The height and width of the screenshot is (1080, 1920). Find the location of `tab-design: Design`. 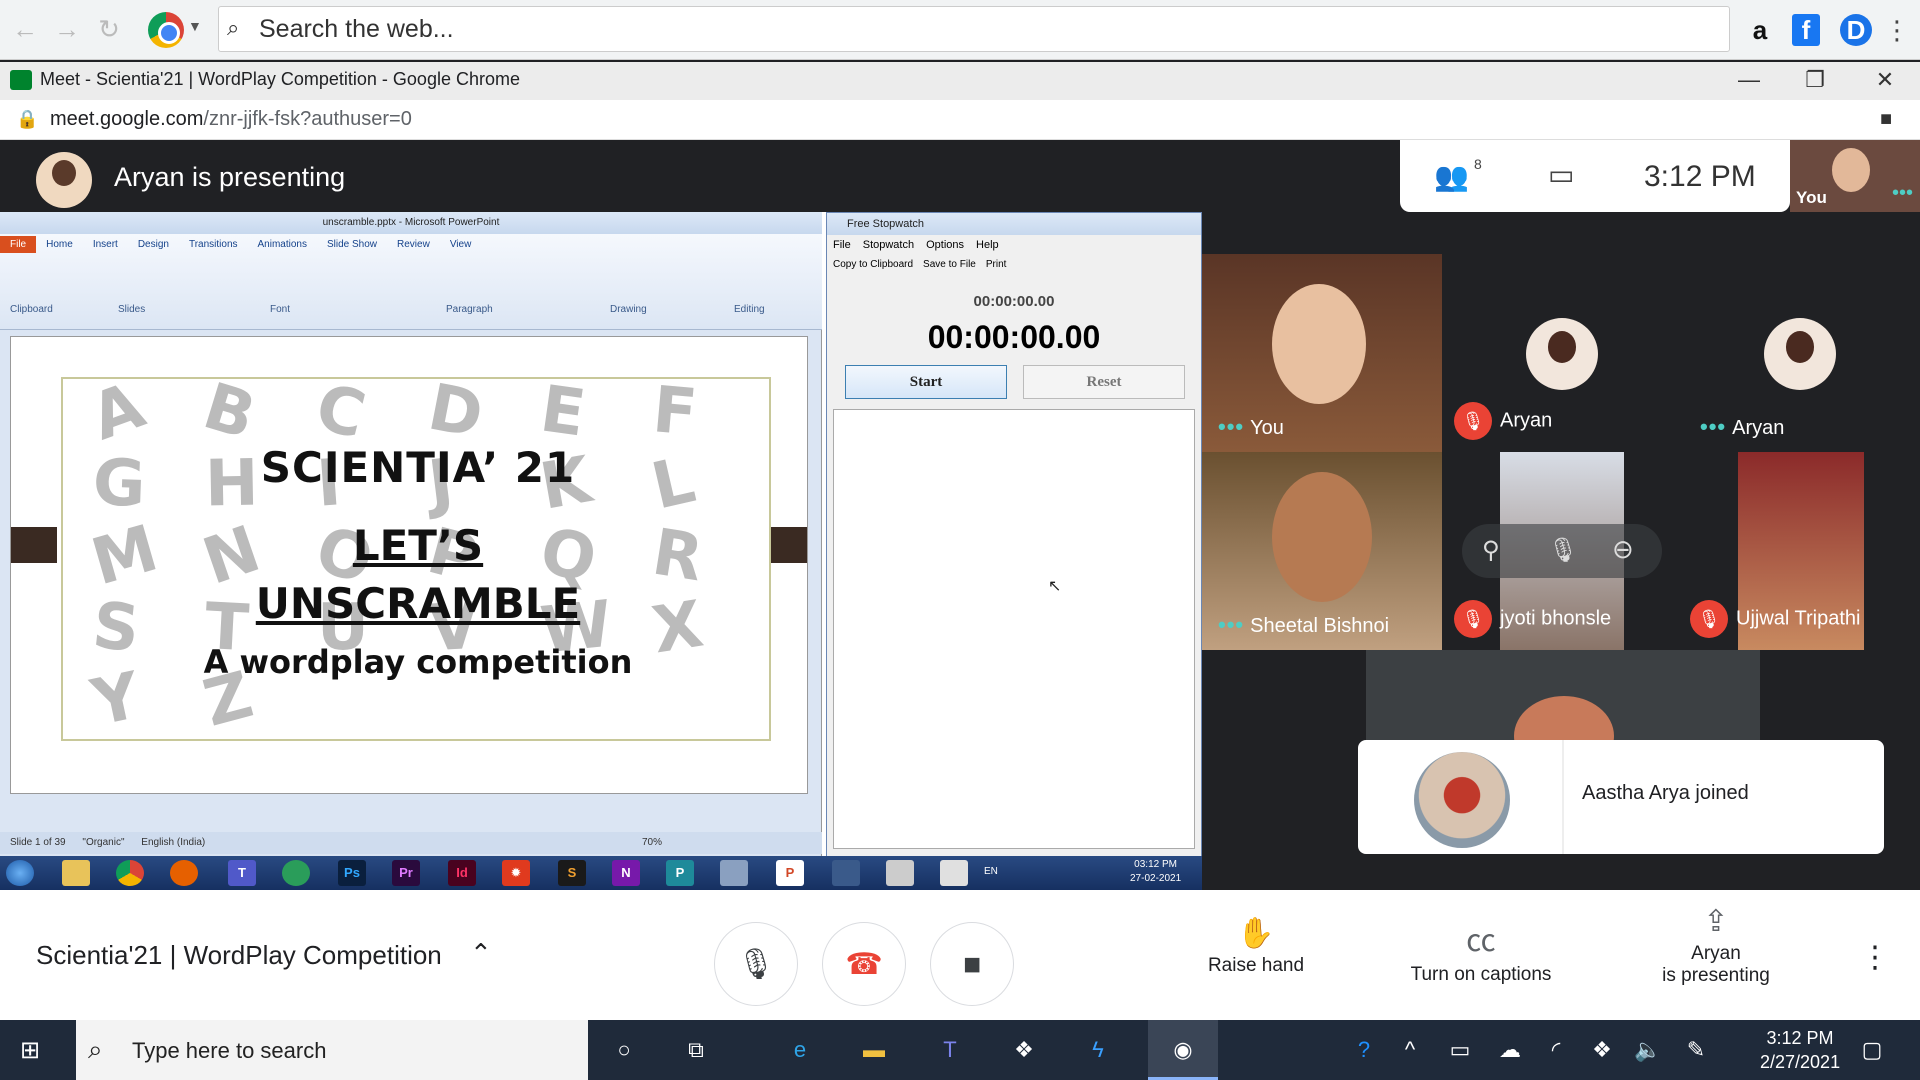

tab-design: Design is located at coordinates (153, 244).